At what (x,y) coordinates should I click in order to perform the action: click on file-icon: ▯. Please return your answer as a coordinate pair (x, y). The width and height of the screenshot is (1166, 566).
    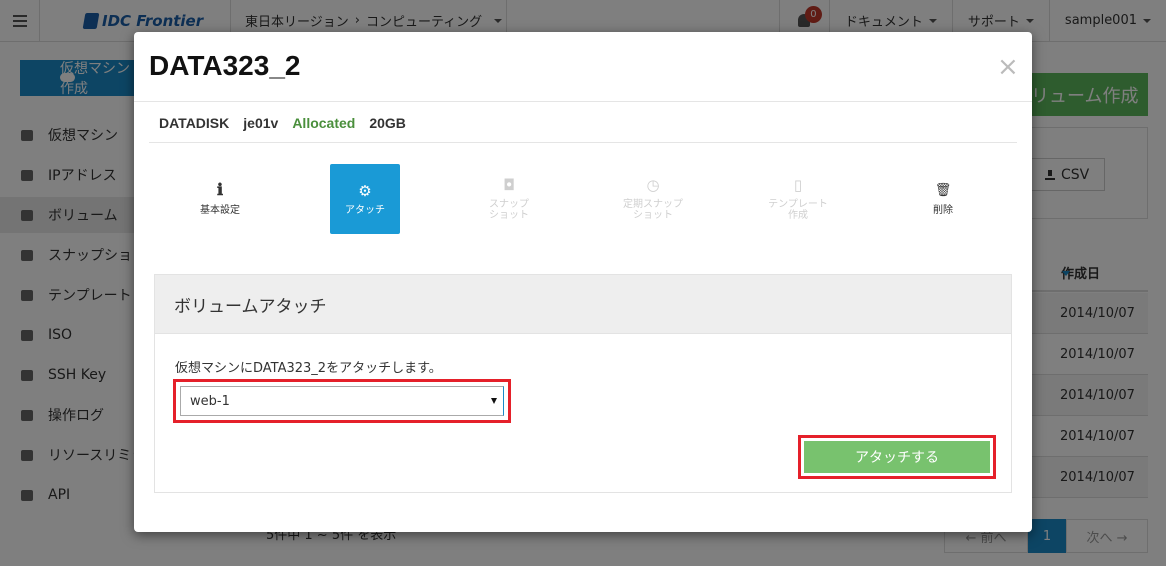
    Looking at the image, I should click on (798, 185).